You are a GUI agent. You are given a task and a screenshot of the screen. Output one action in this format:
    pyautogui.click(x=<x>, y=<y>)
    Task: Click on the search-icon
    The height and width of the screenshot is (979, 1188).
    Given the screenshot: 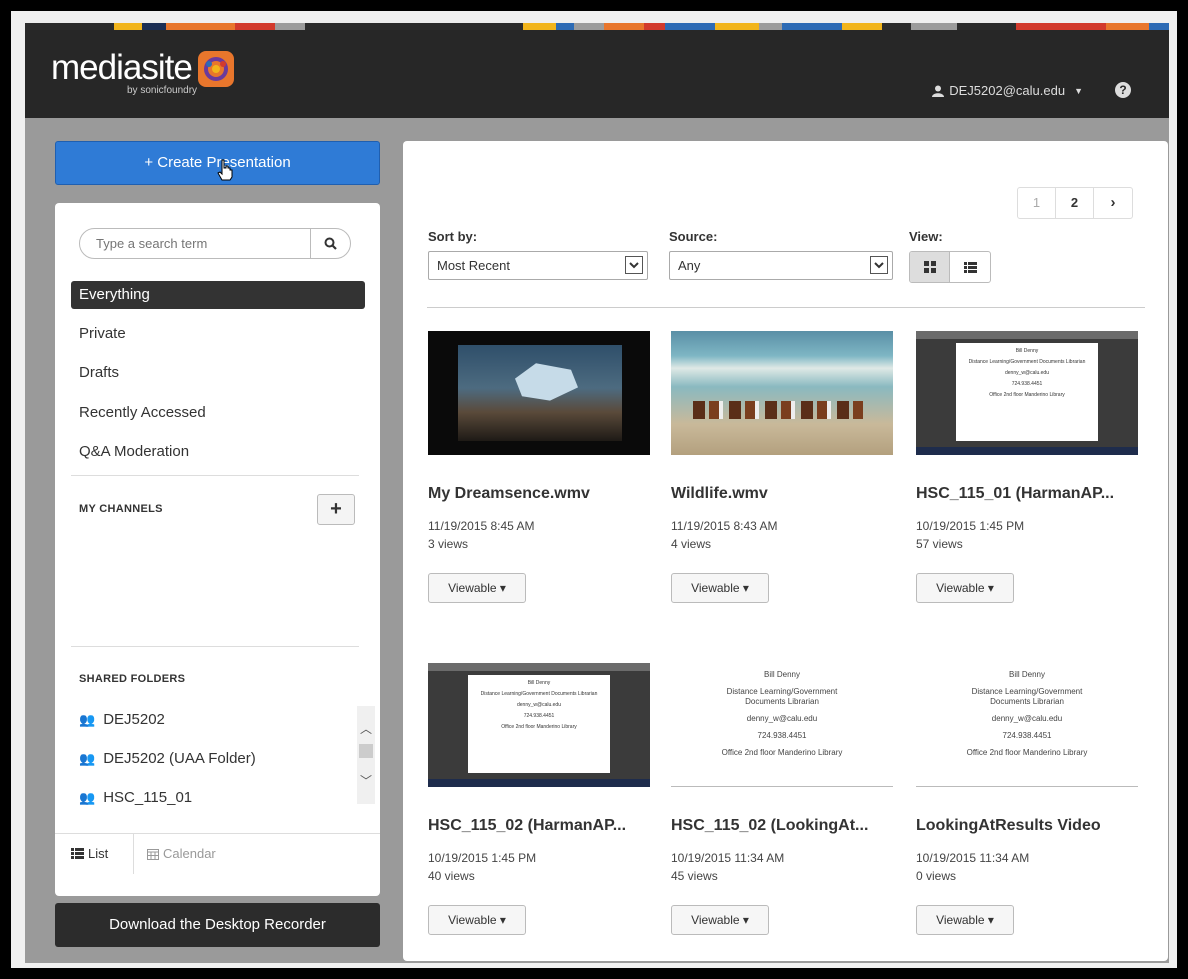 What is the action you would take?
    pyautogui.click(x=330, y=243)
    